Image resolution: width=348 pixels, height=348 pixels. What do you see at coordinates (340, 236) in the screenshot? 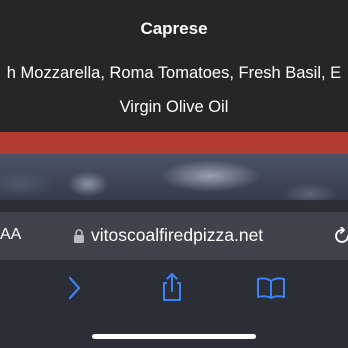
I see `reload-icon` at bounding box center [340, 236].